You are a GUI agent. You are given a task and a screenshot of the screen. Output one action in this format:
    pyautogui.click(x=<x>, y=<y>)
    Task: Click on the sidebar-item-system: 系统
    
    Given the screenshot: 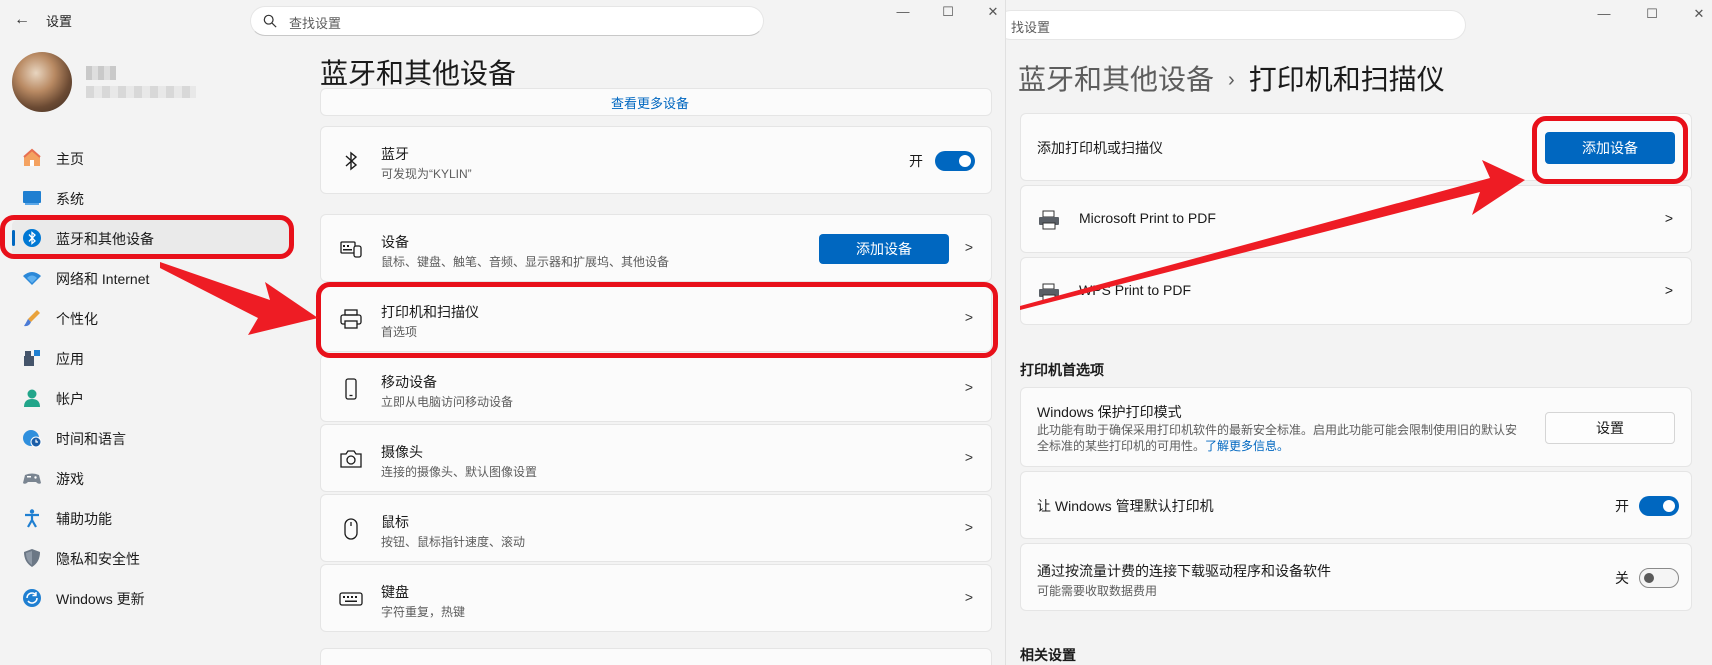 What is the action you would take?
    pyautogui.click(x=152, y=198)
    